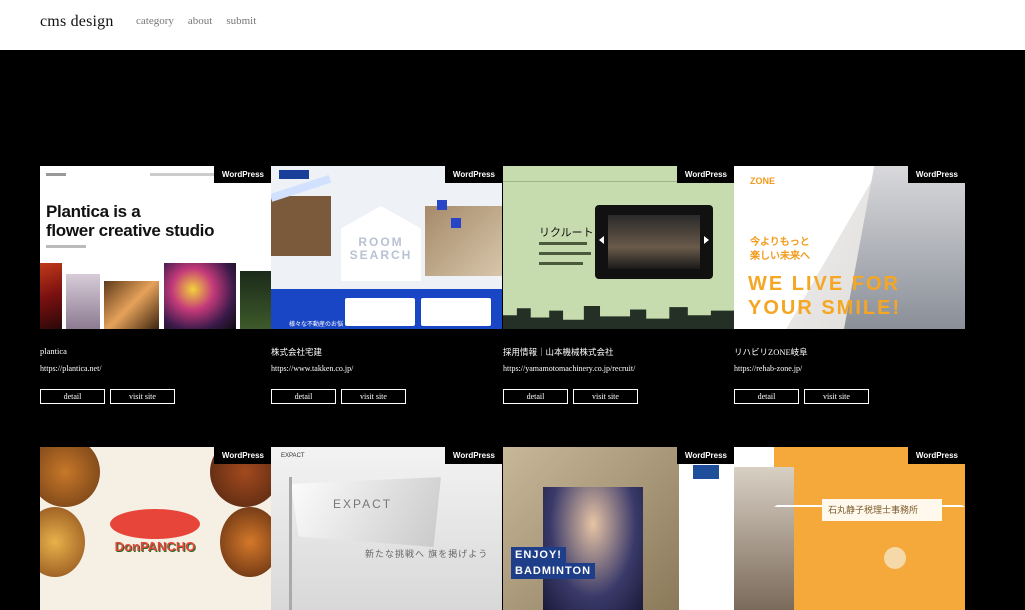 This screenshot has height=610, width=1025. I want to click on site-title: リハビリZONE岐阜, so click(771, 352).